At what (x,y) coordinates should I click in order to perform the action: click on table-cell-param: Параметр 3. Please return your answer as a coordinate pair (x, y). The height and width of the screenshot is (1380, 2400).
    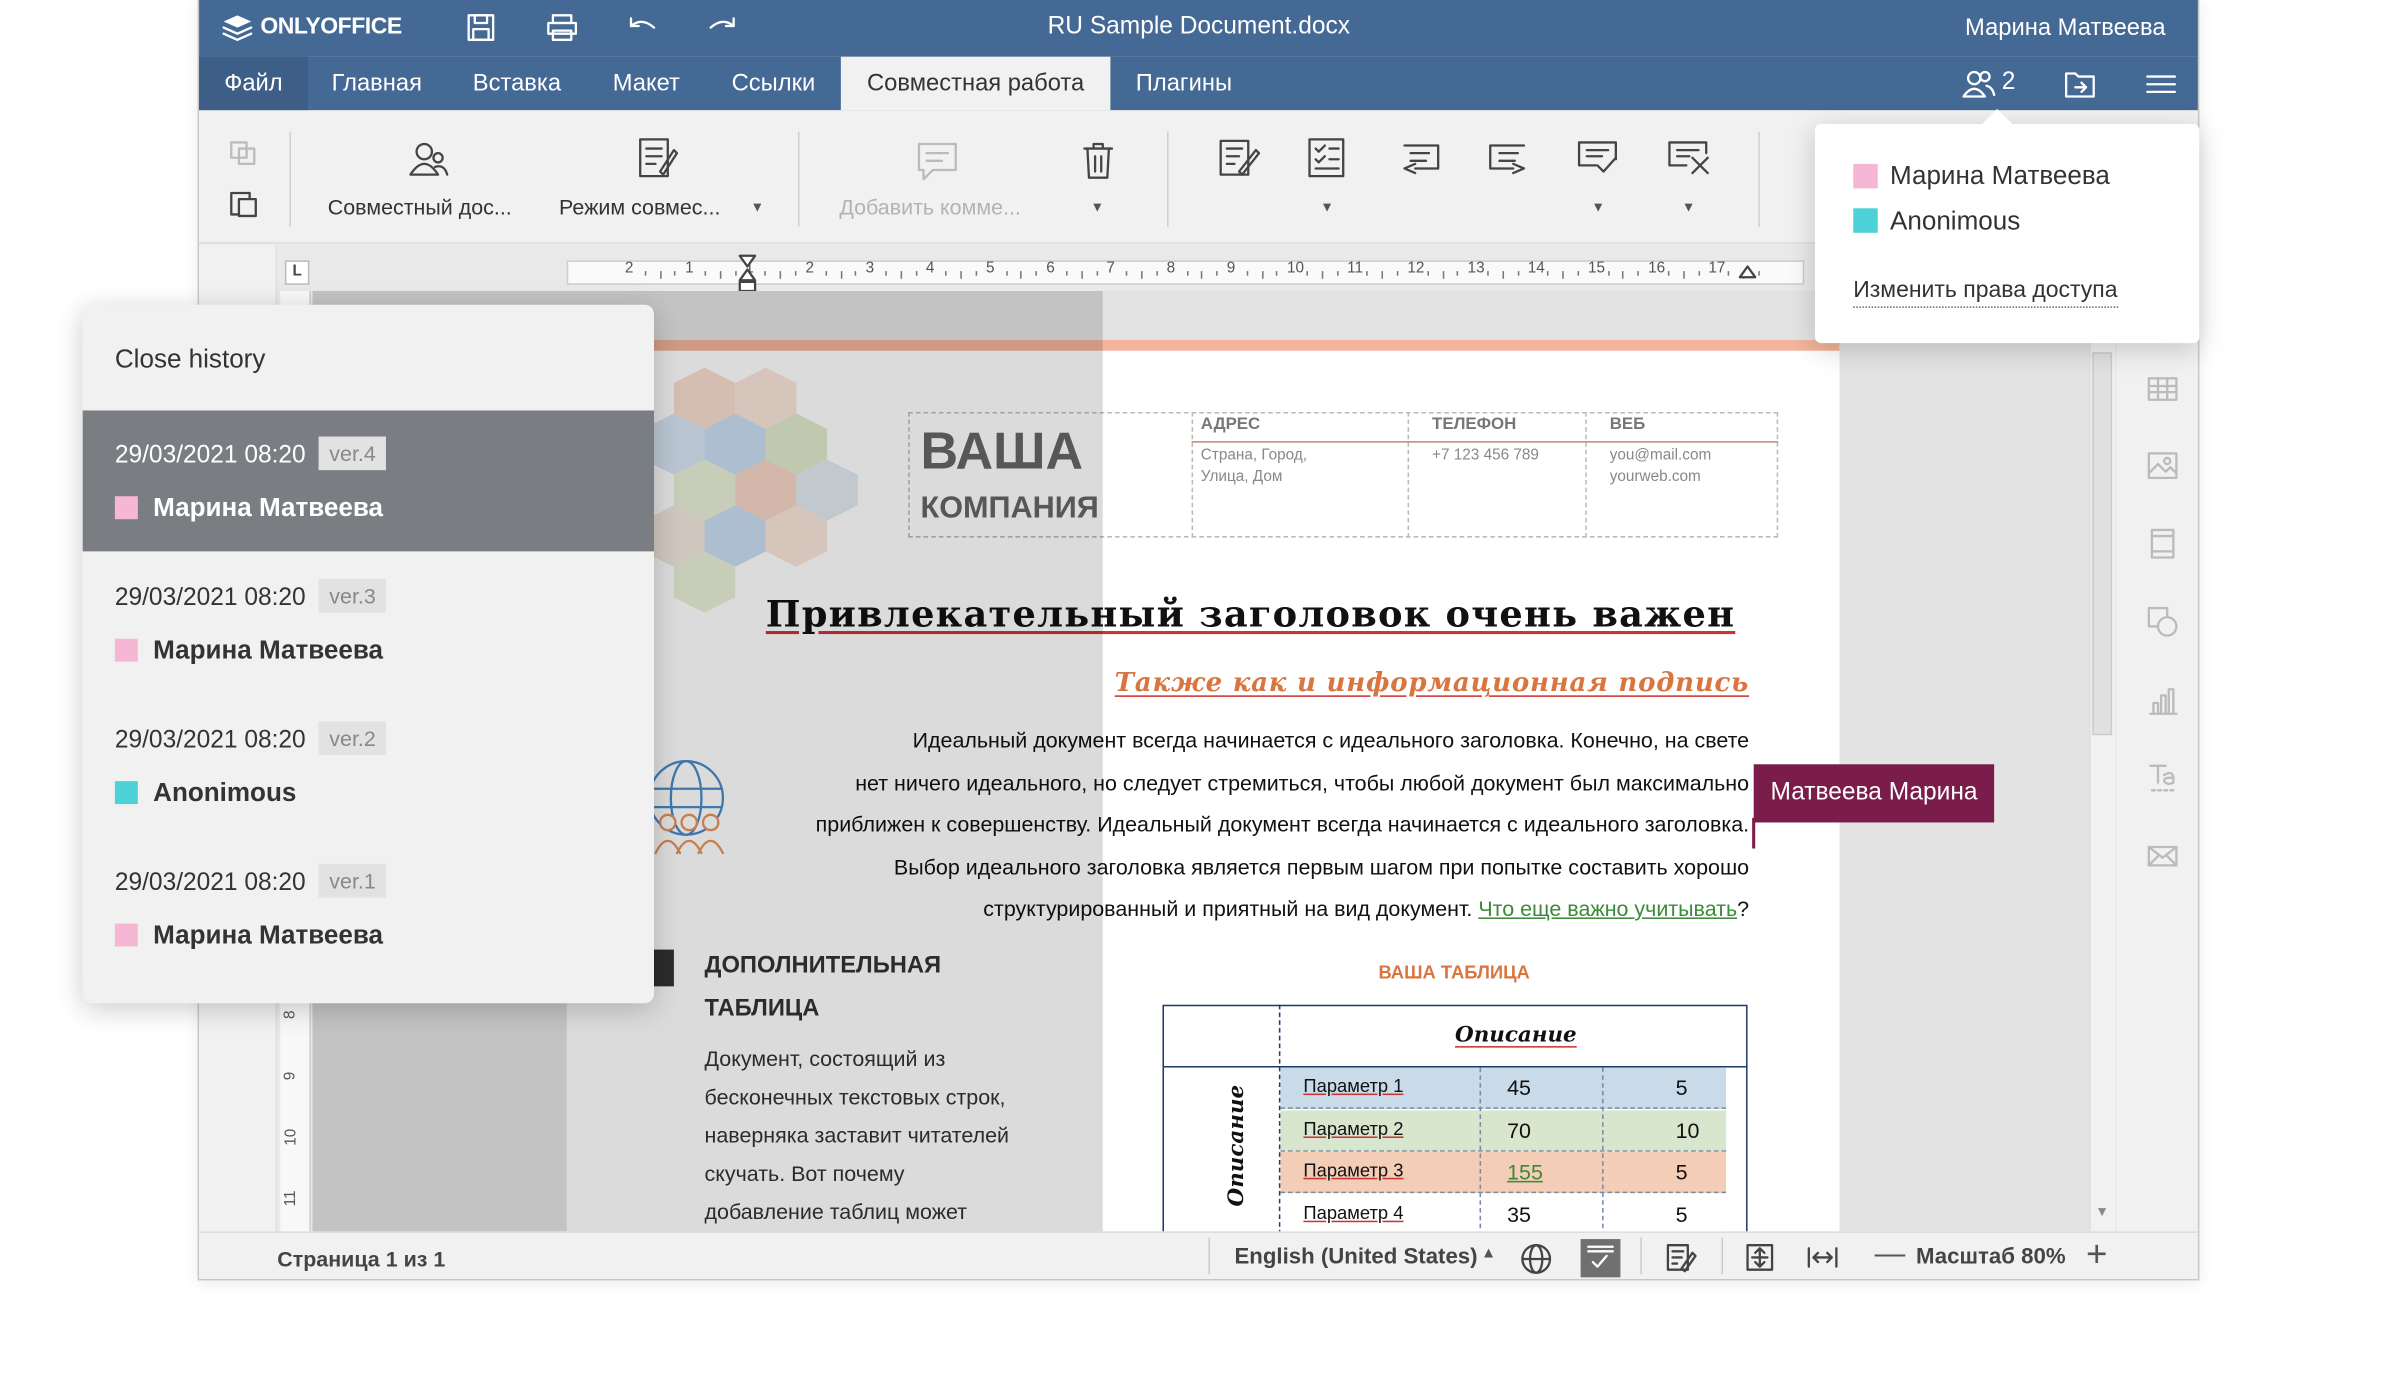
    Looking at the image, I should click on (1353, 1169).